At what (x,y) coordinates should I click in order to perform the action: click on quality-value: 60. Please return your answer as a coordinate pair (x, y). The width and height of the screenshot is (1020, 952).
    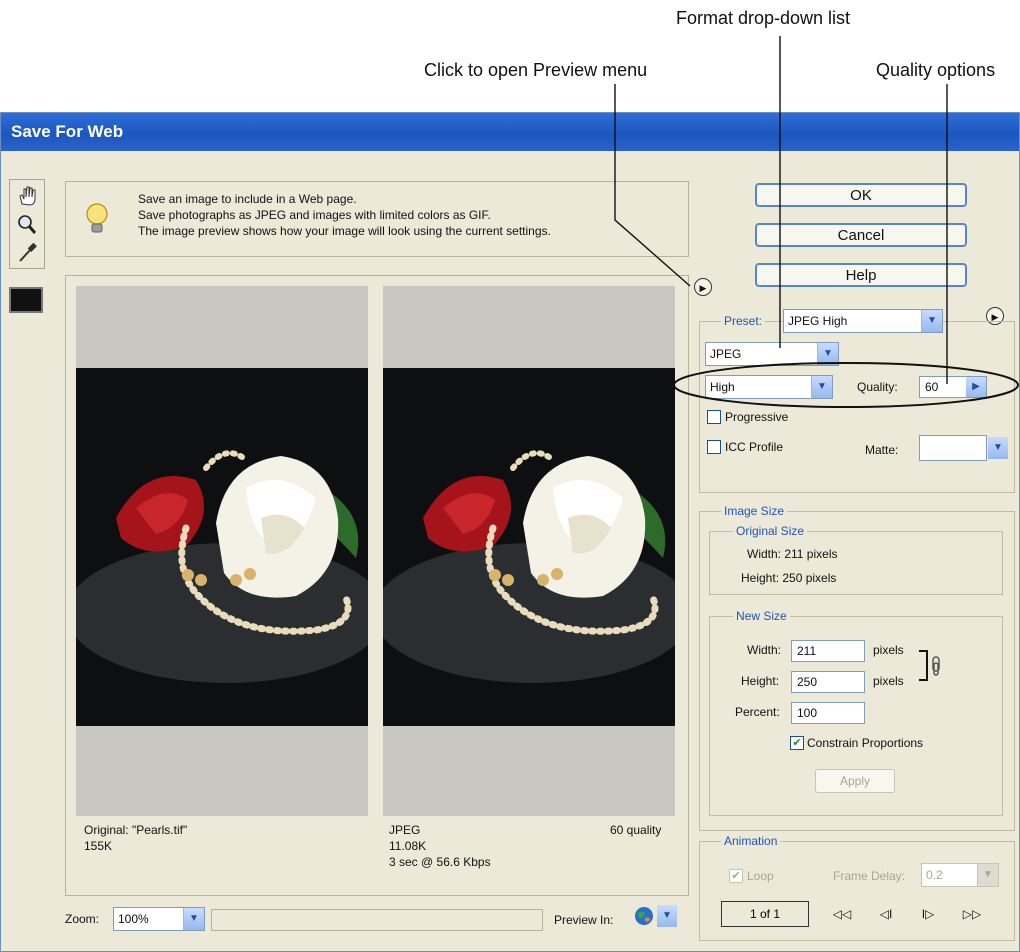
    Looking at the image, I should click on (932, 387).